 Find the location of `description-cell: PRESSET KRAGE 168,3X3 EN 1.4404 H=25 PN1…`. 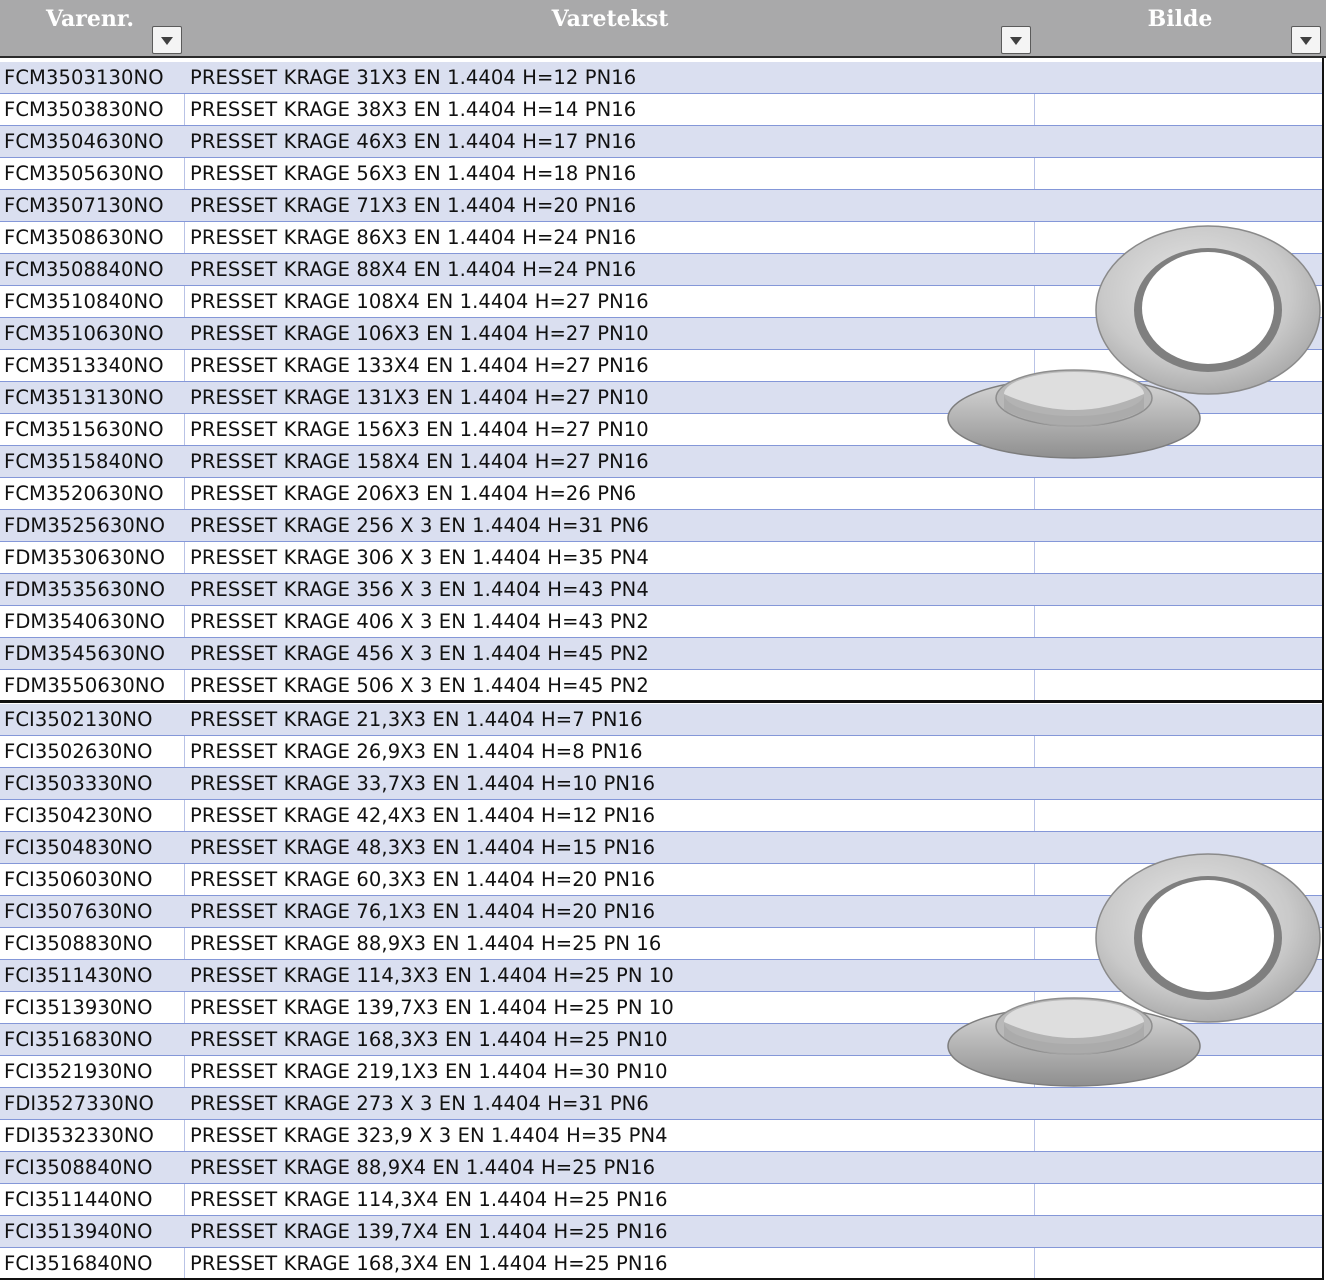

description-cell: PRESSET KRAGE 168,3X3 EN 1.4404 H=25 PN1… is located at coordinates (610, 1039).